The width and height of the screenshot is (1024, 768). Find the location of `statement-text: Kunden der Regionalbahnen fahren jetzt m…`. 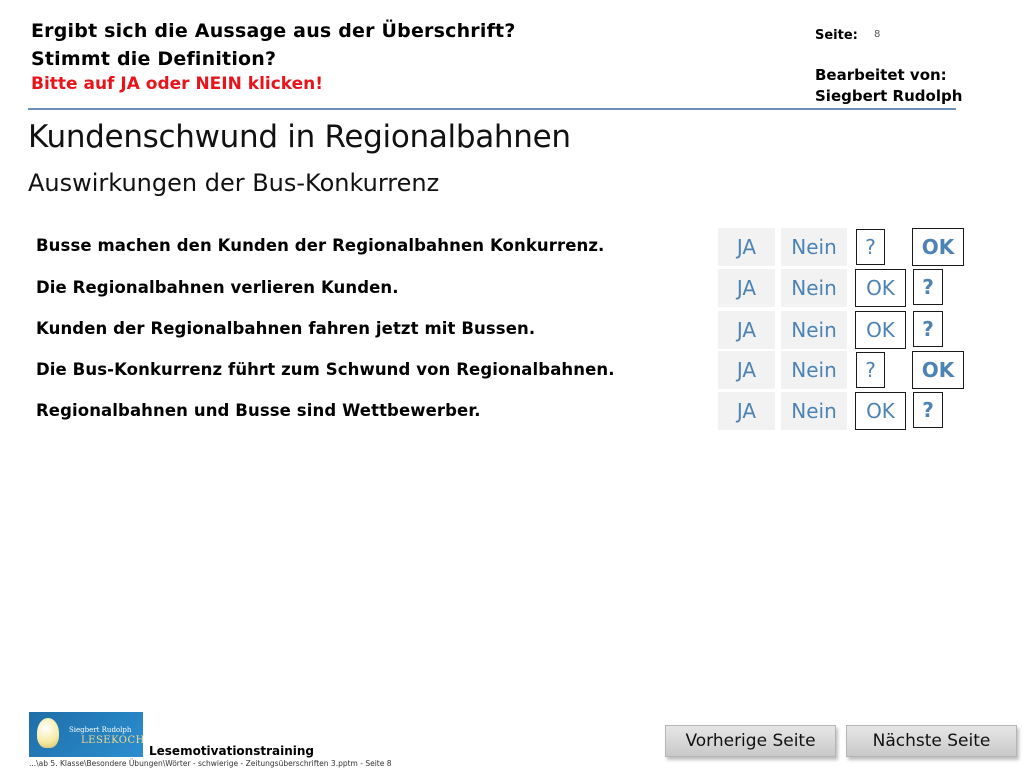

statement-text: Kunden der Regionalbahnen fahren jetzt m… is located at coordinates (286, 328).